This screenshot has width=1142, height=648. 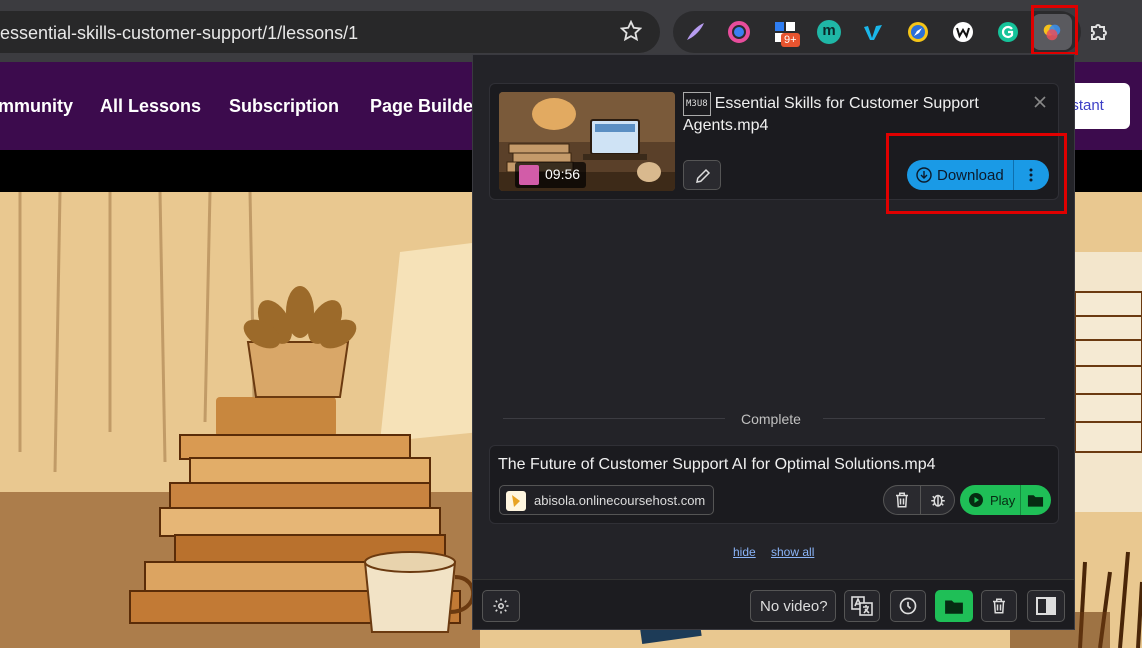 What do you see at coordinates (587, 141) in the screenshot?
I see `video-thumbnail: 09:56` at bounding box center [587, 141].